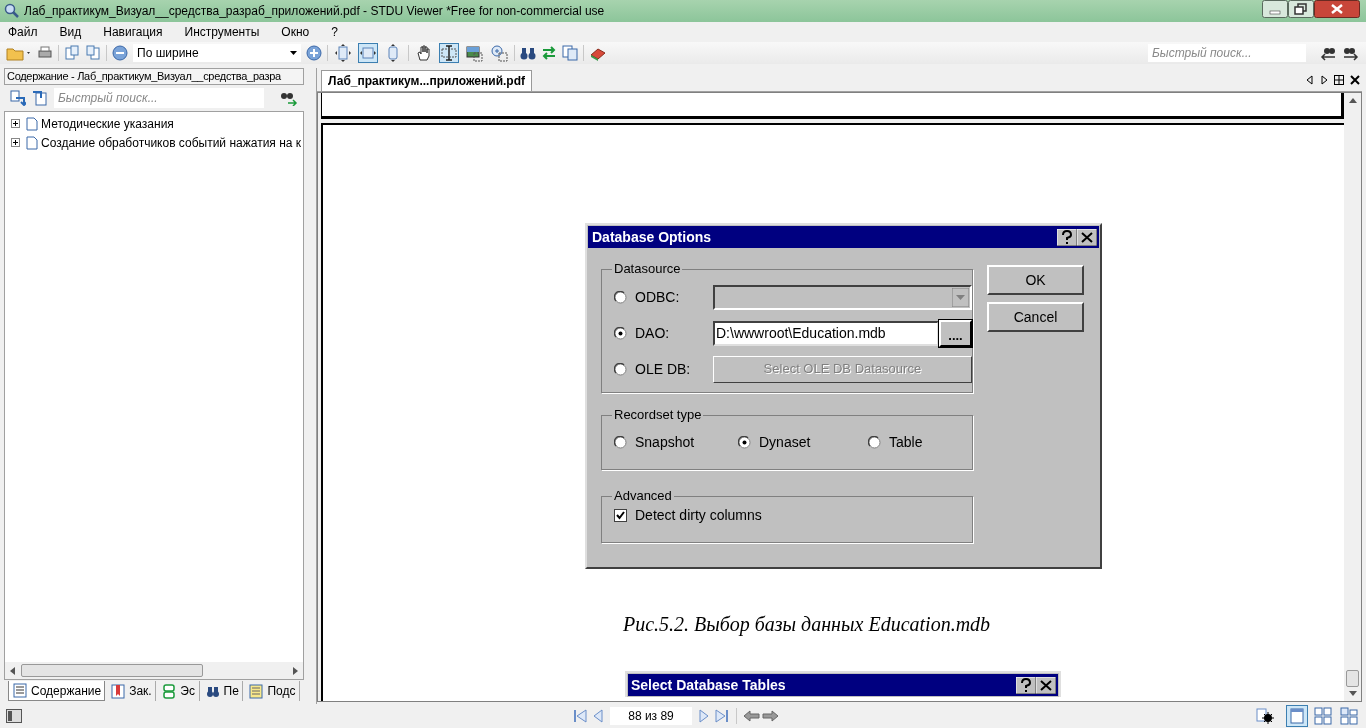 Image resolution: width=1366 pixels, height=728 pixels. I want to click on page-export-icon, so click(72, 53).